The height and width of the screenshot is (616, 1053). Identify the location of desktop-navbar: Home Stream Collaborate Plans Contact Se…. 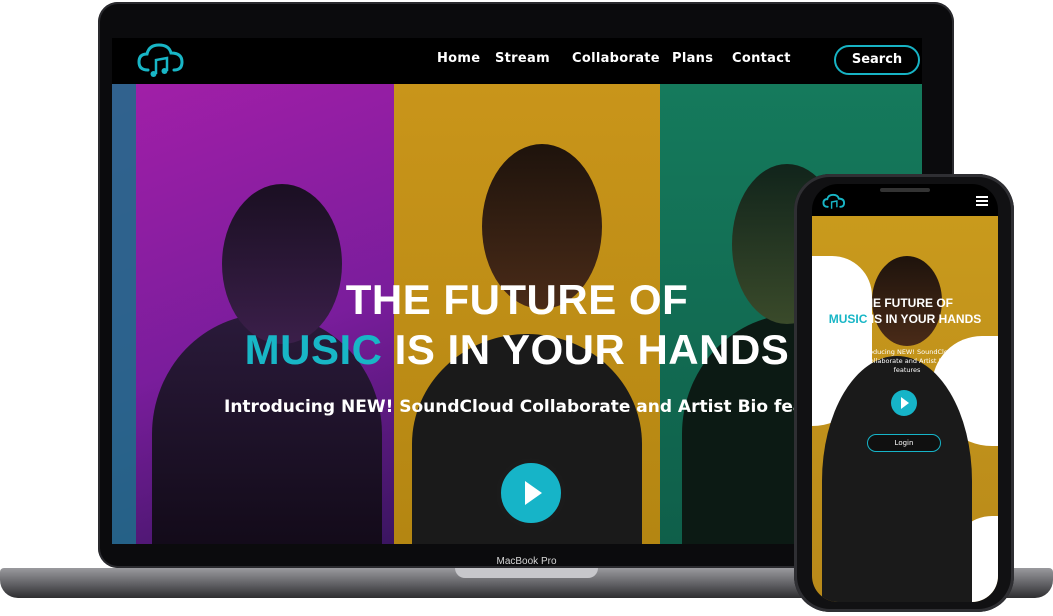
(517, 61).